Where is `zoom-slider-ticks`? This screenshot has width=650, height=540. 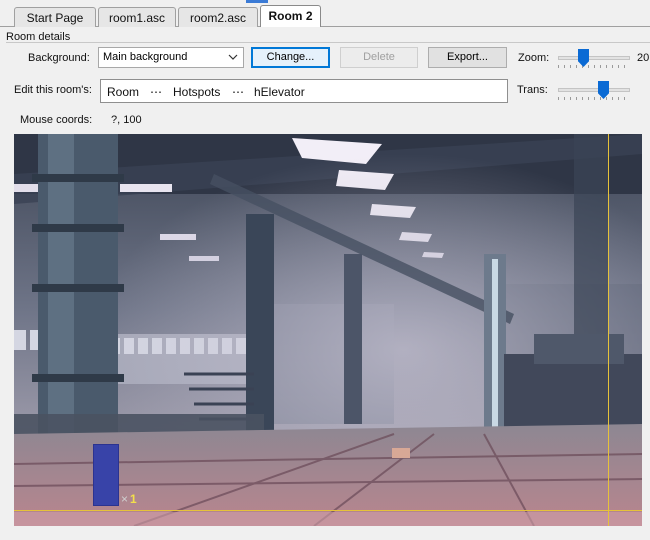 zoom-slider-ticks is located at coordinates (594, 66).